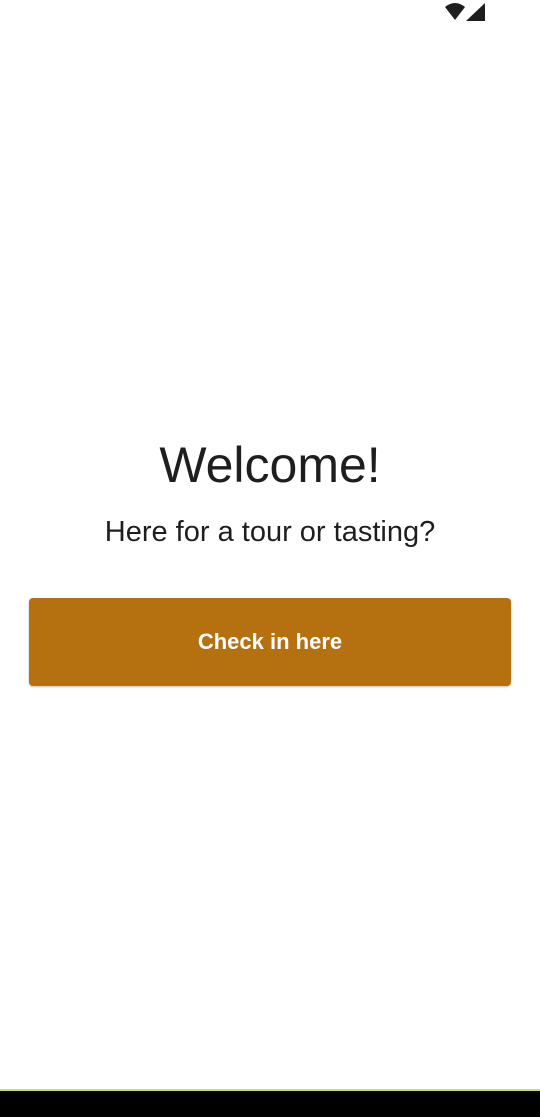 This screenshot has width=540, height=1117. What do you see at coordinates (270, 642) in the screenshot?
I see `check-in-button: Check in here` at bounding box center [270, 642].